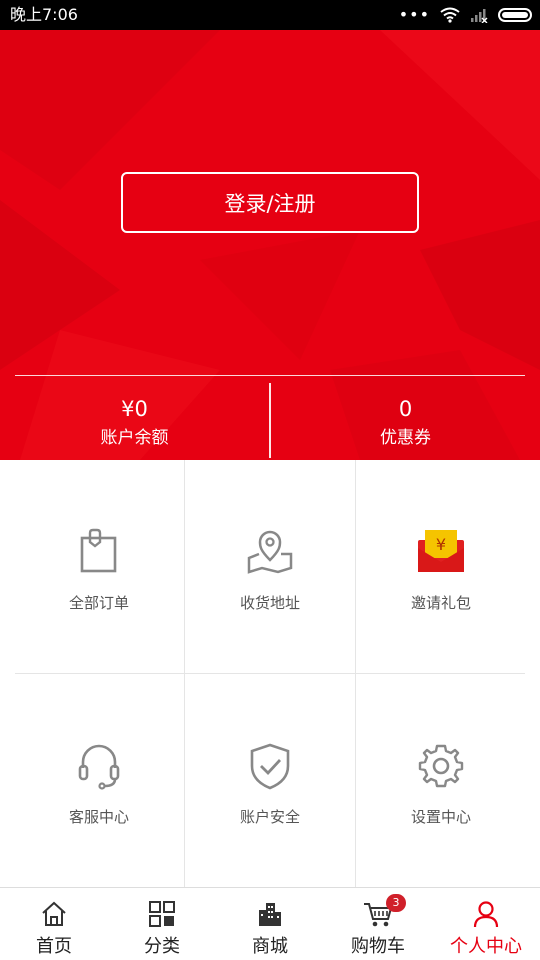 This screenshot has height=960, width=540. Describe the element at coordinates (396, 903) in the screenshot. I see `cart-count-badge: 3` at that location.